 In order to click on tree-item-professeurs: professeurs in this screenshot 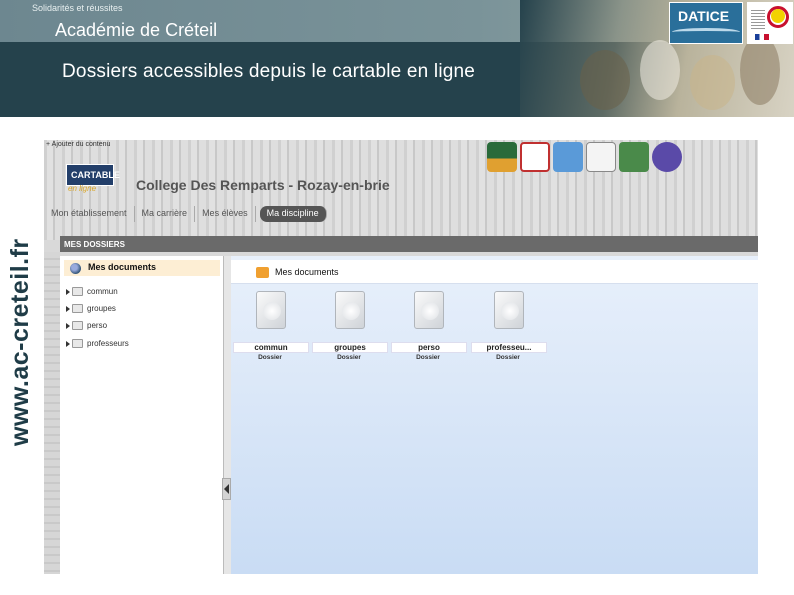, I will do `click(141, 346)`.